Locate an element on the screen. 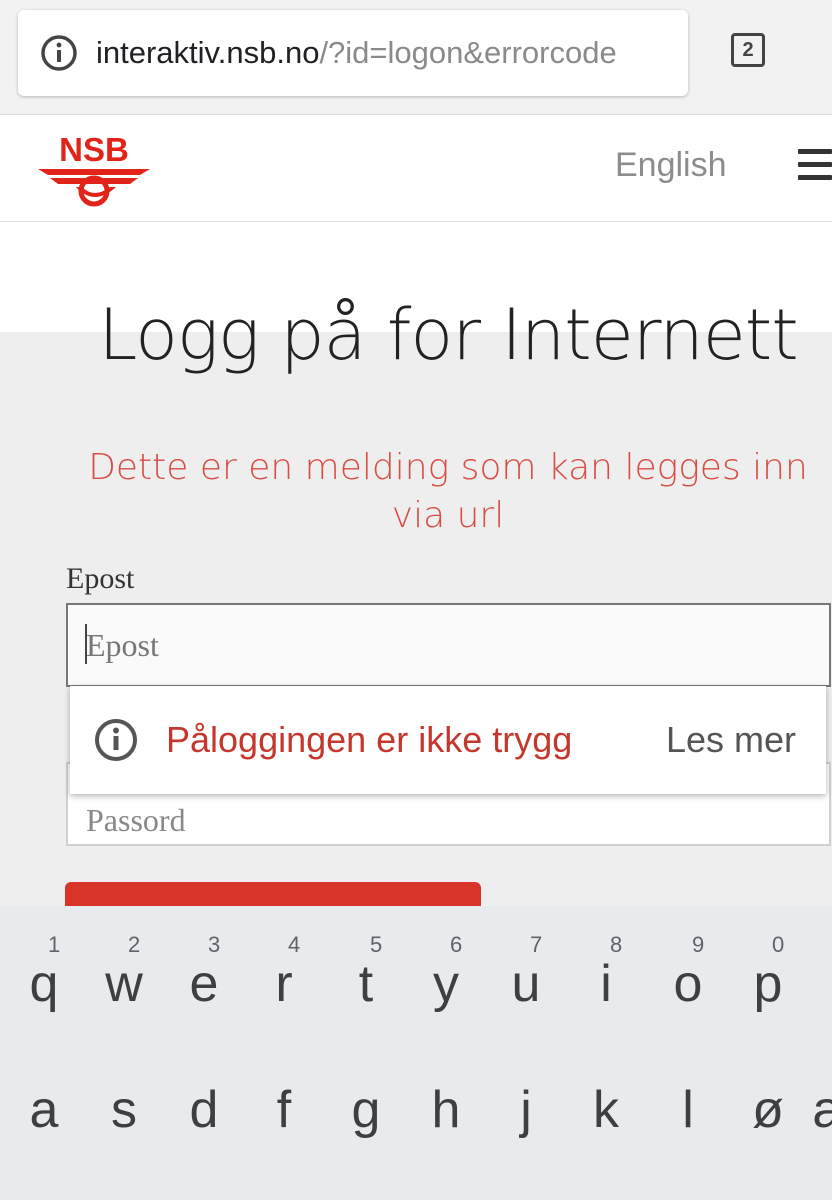 This screenshot has height=1200, width=832. key-row2-2: d is located at coordinates (204, 1095).